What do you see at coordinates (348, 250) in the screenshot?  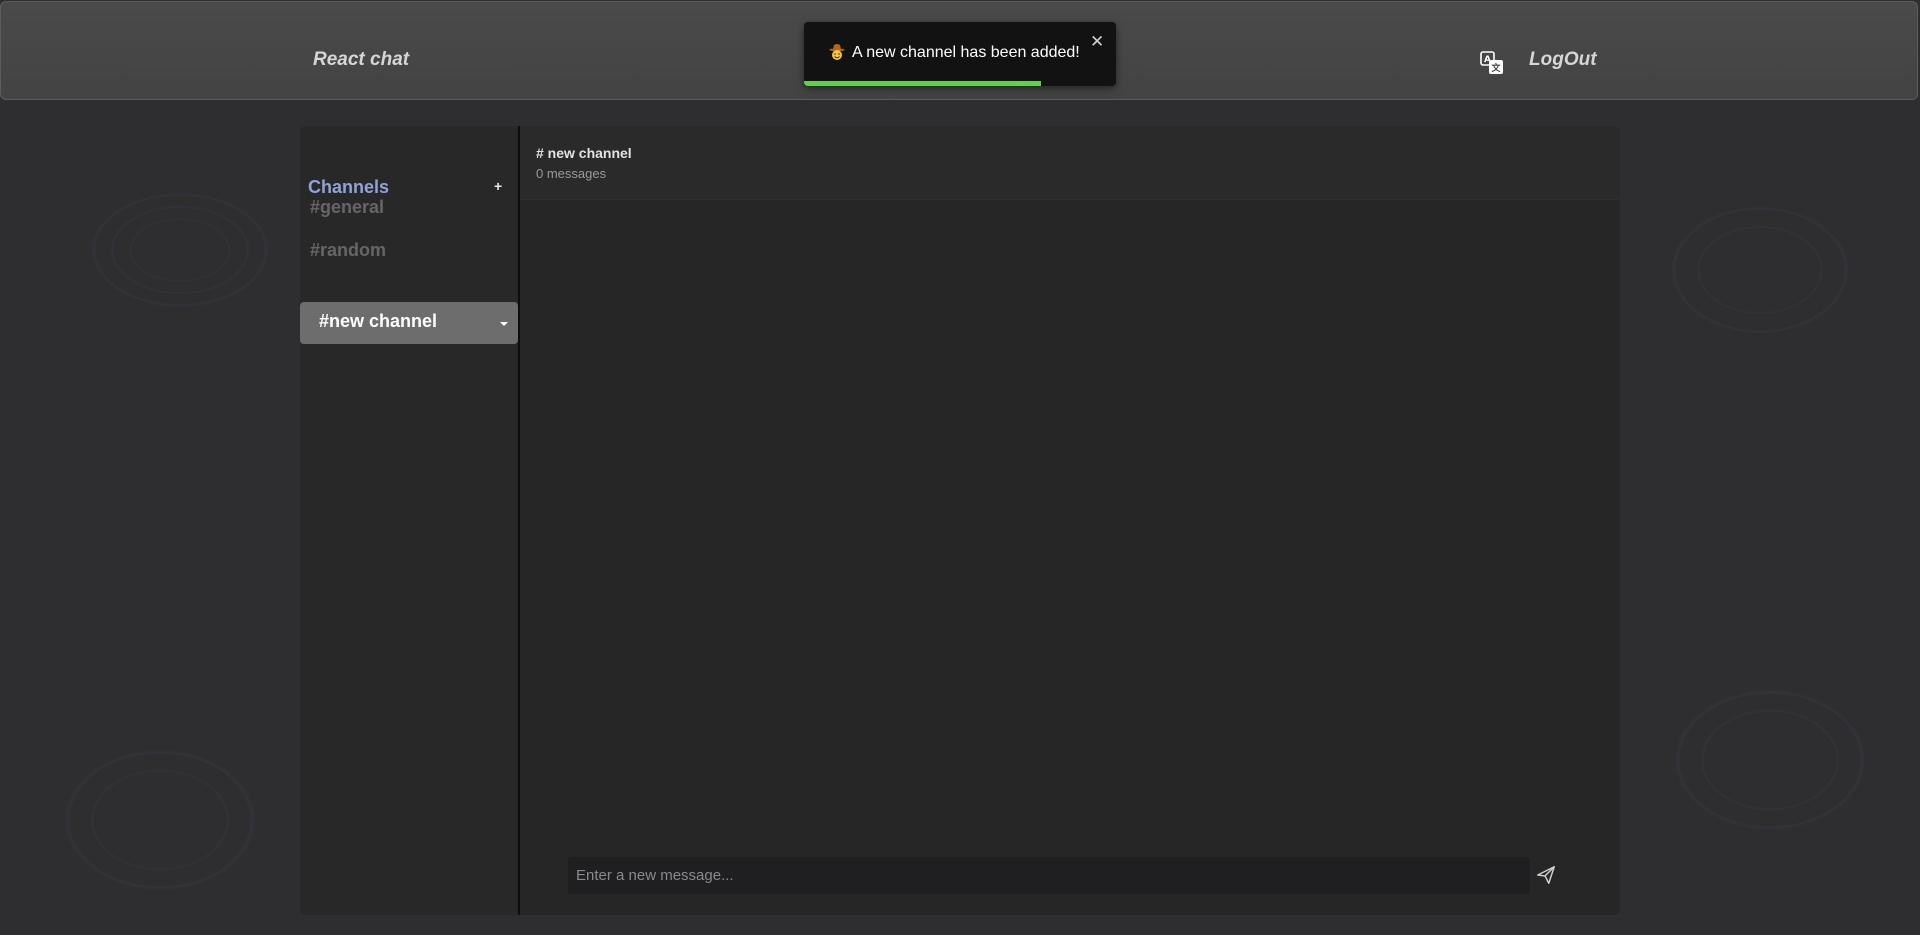 I see `channel-label: #random` at bounding box center [348, 250].